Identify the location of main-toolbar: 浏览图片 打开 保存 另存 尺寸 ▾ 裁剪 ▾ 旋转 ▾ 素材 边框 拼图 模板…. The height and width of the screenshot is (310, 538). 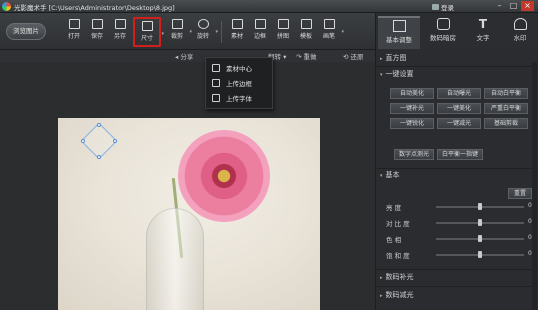
(187, 31).